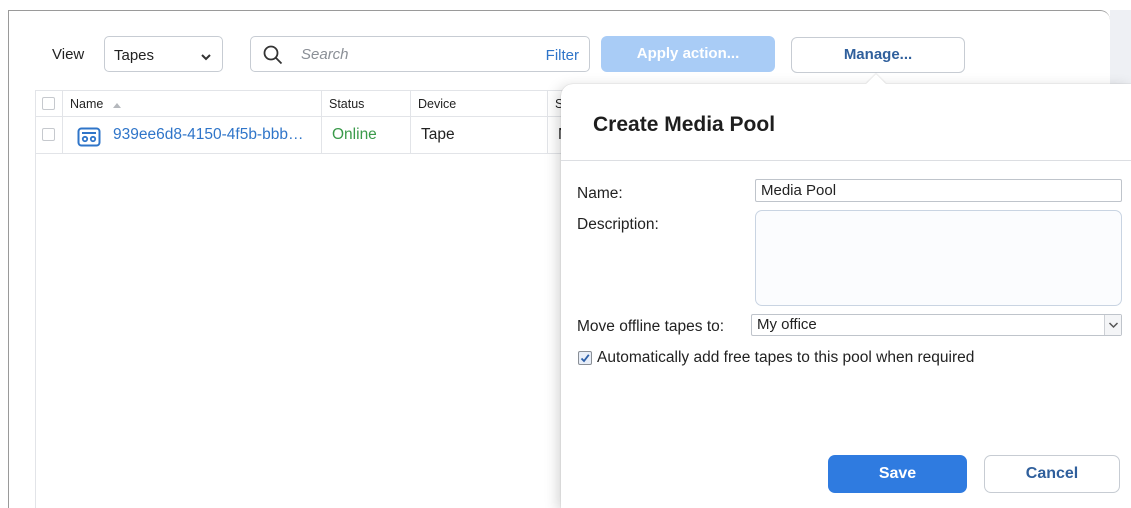 The width and height of the screenshot is (1131, 508). I want to click on move-offline-select: My office, so click(936, 325).